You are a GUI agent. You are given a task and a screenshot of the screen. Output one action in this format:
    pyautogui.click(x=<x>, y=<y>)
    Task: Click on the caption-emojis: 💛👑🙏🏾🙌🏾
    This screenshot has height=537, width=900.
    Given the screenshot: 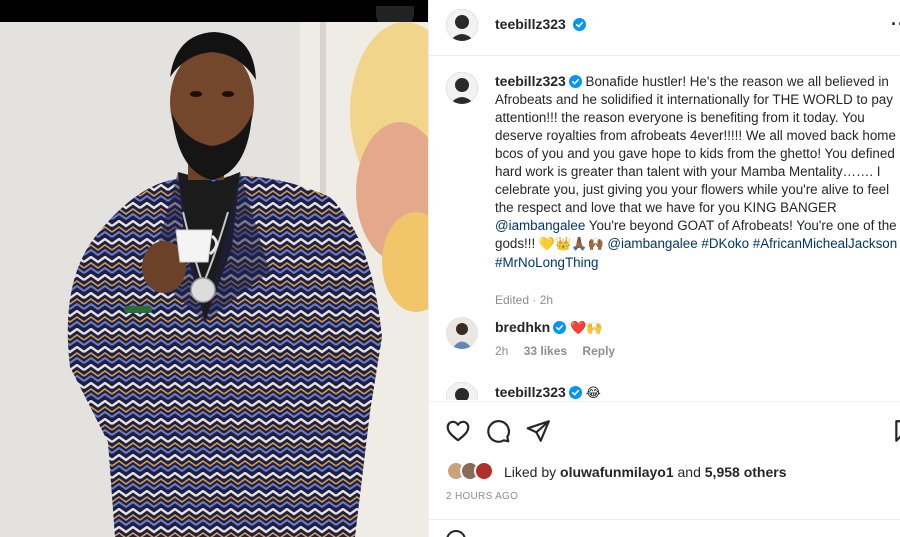 What is the action you would take?
    pyautogui.click(x=571, y=244)
    